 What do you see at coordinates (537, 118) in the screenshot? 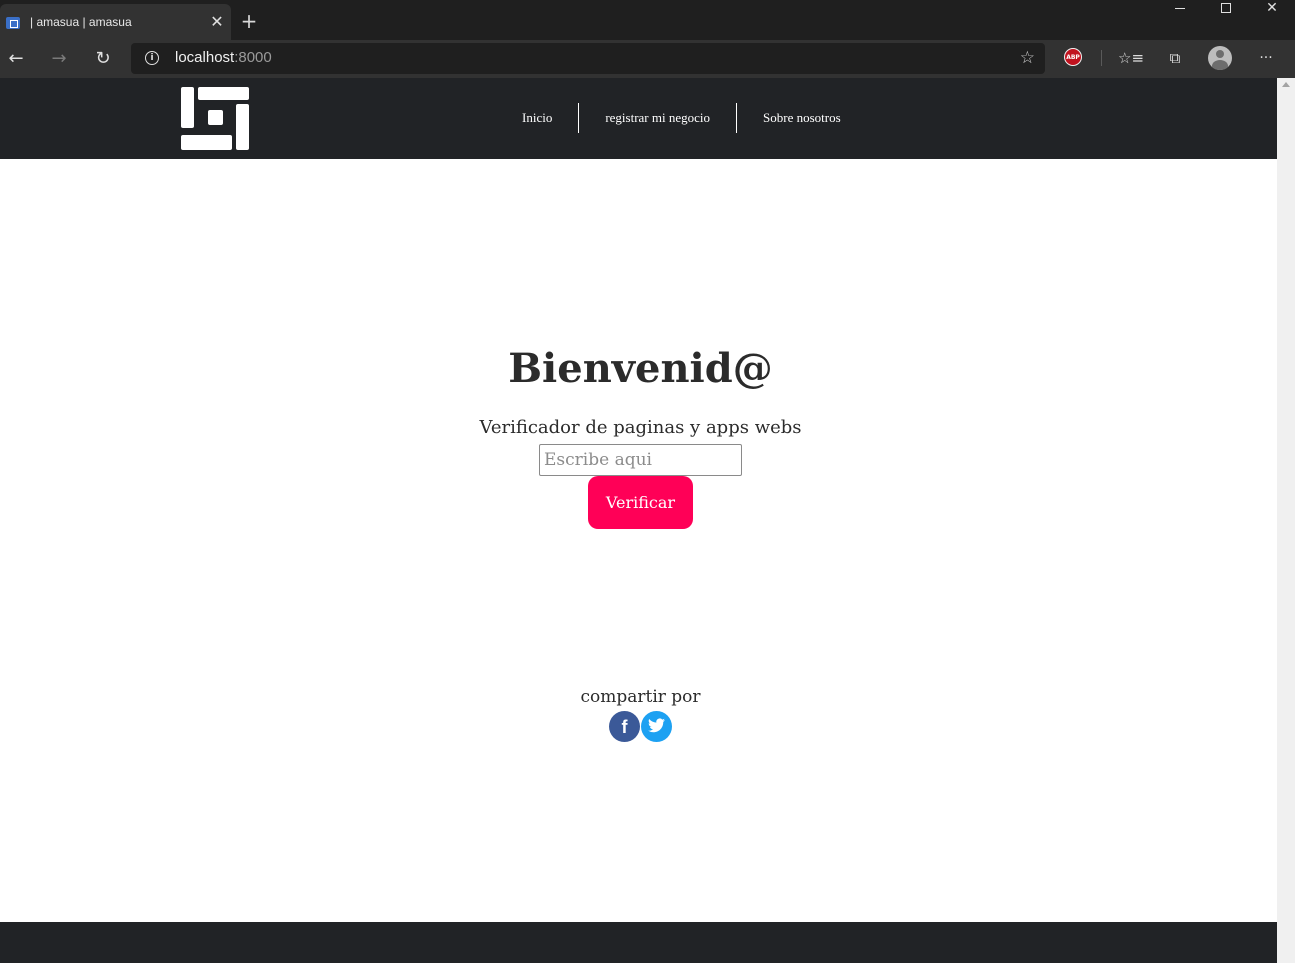
I see `nav-link-inicio: Inicio` at bounding box center [537, 118].